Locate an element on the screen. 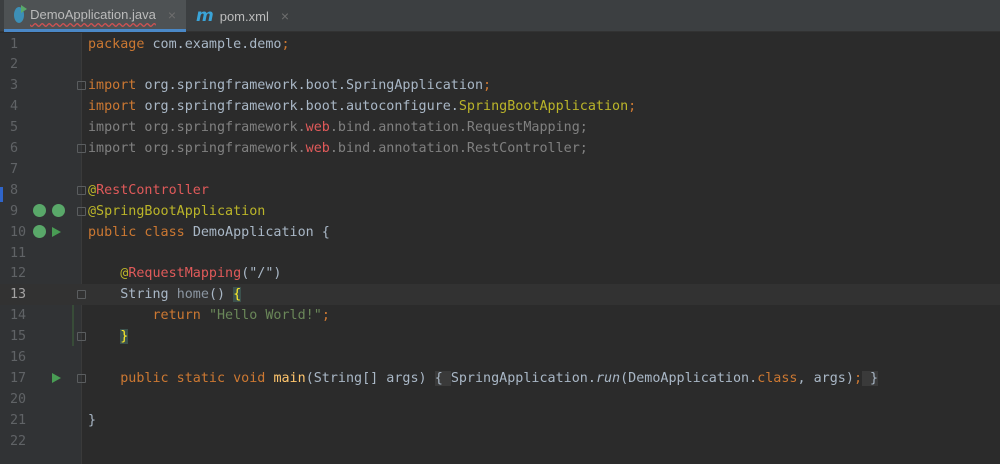 Image resolution: width=1000 pixels, height=464 pixels. code-line: 14 return "Hello World!"; is located at coordinates (500, 315).